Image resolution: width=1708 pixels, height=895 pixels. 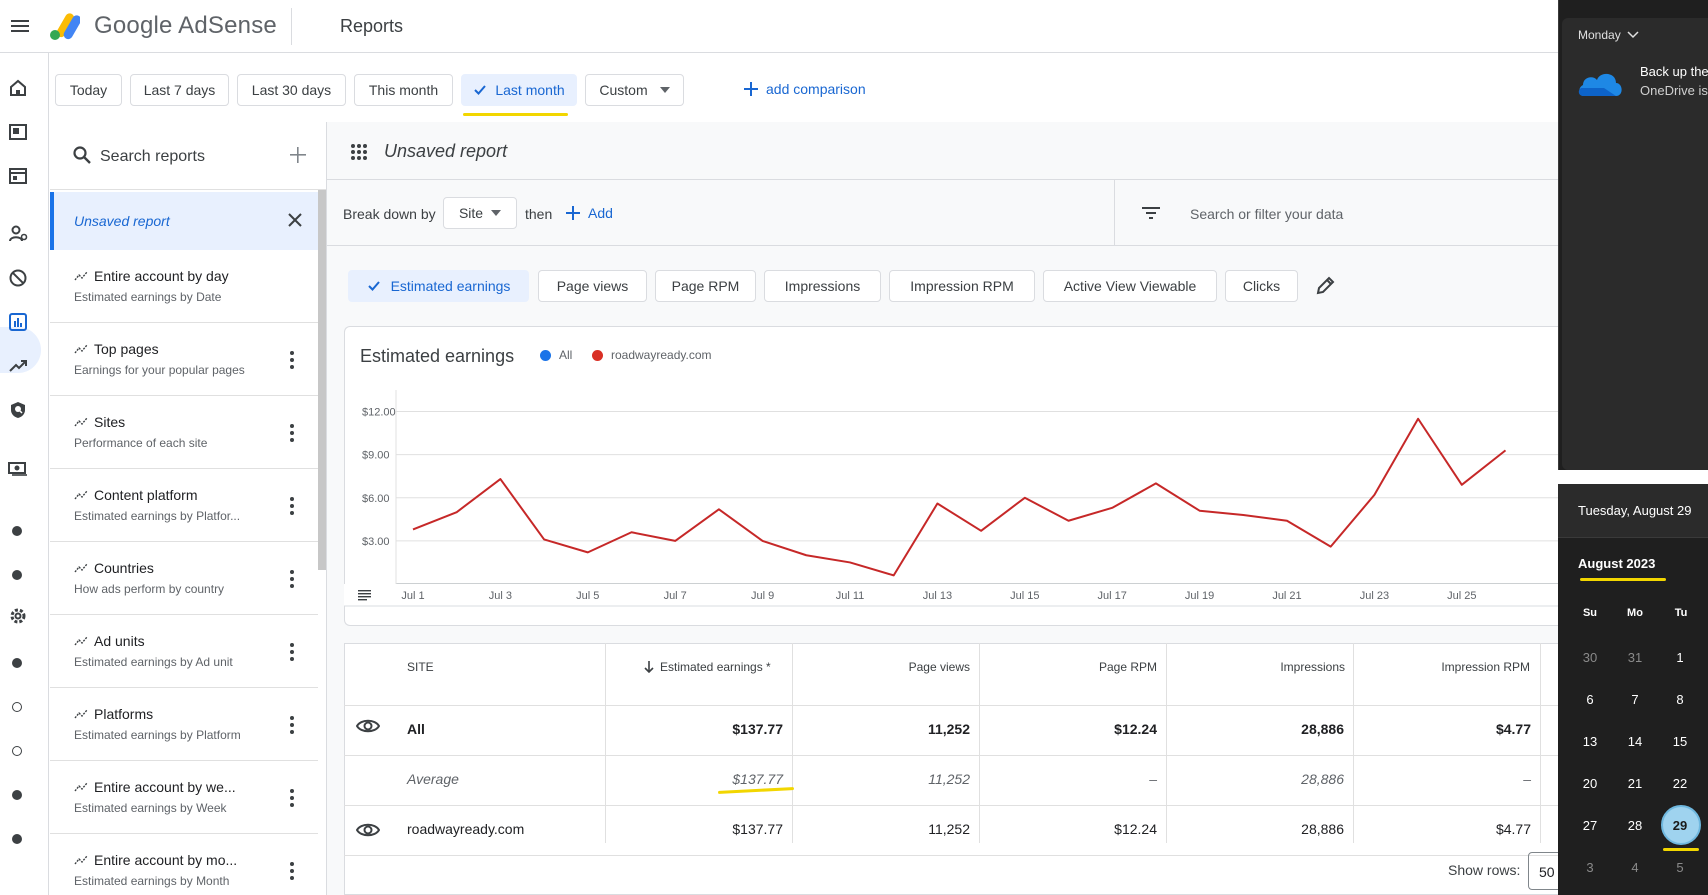 What do you see at coordinates (1635, 867) in the screenshot?
I see `calendar-day: 4` at bounding box center [1635, 867].